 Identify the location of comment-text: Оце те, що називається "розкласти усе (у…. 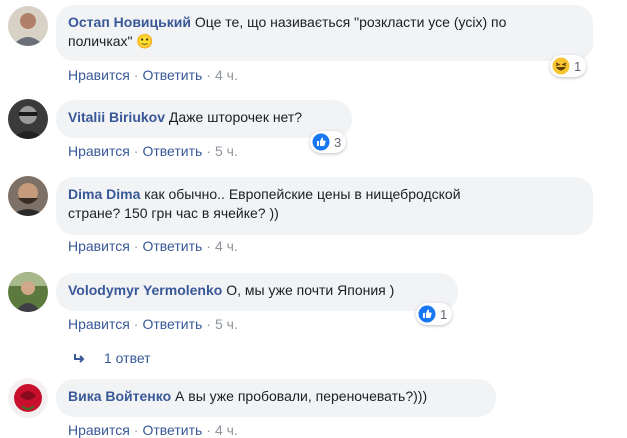
(348, 22).